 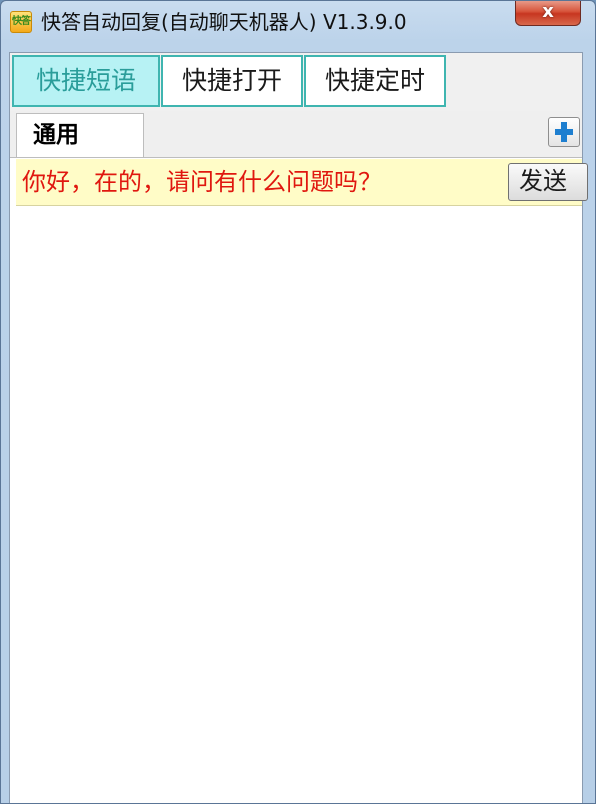 What do you see at coordinates (564, 132) in the screenshot?
I see `add-category-button` at bounding box center [564, 132].